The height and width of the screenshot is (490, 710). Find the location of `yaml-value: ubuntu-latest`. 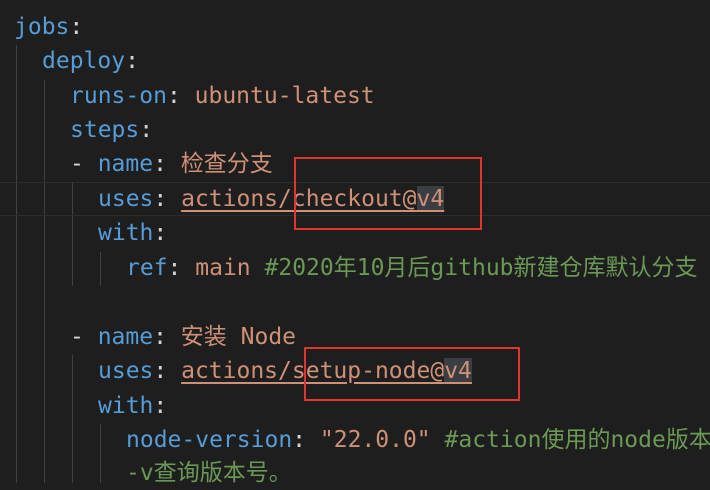

yaml-value: ubuntu-latest is located at coordinates (284, 96).